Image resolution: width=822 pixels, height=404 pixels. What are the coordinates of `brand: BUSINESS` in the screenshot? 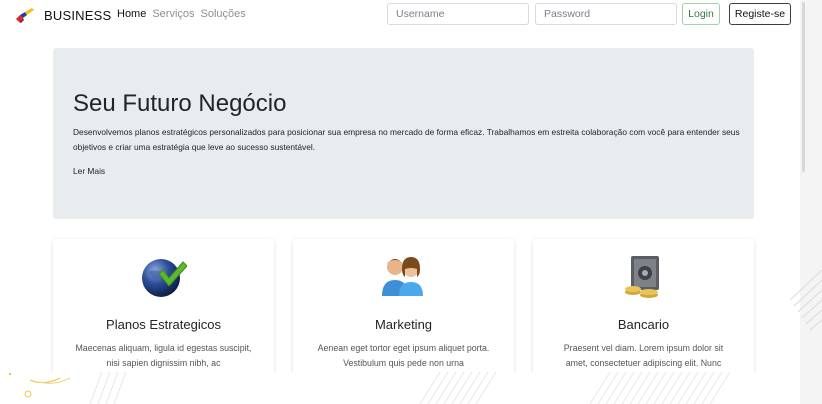 It's located at (62, 15).